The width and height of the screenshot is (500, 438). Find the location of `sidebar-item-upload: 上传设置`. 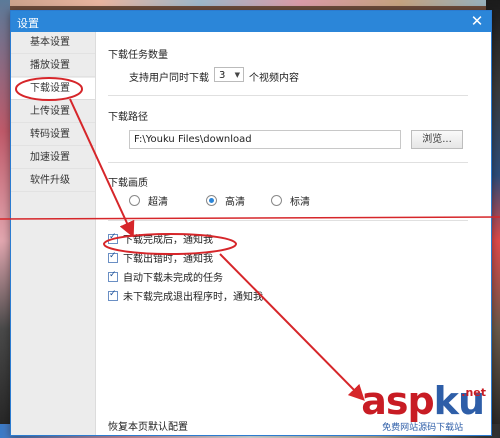

sidebar-item-upload: 上传设置 is located at coordinates (53, 112).